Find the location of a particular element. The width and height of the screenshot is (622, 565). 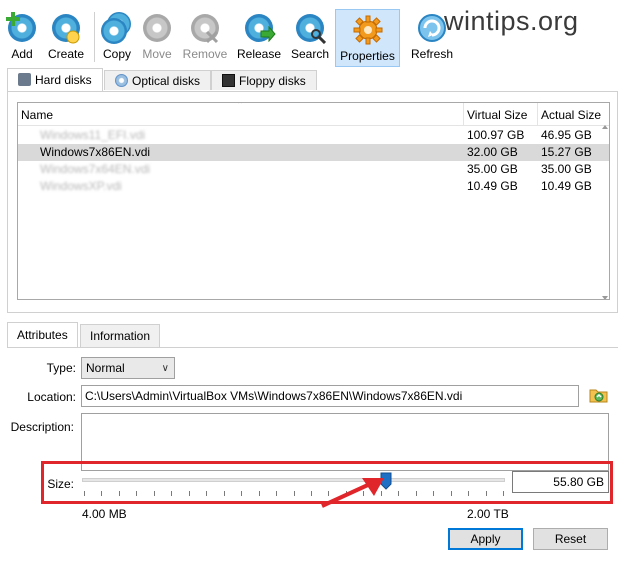

release-label: Release is located at coordinates (259, 54).